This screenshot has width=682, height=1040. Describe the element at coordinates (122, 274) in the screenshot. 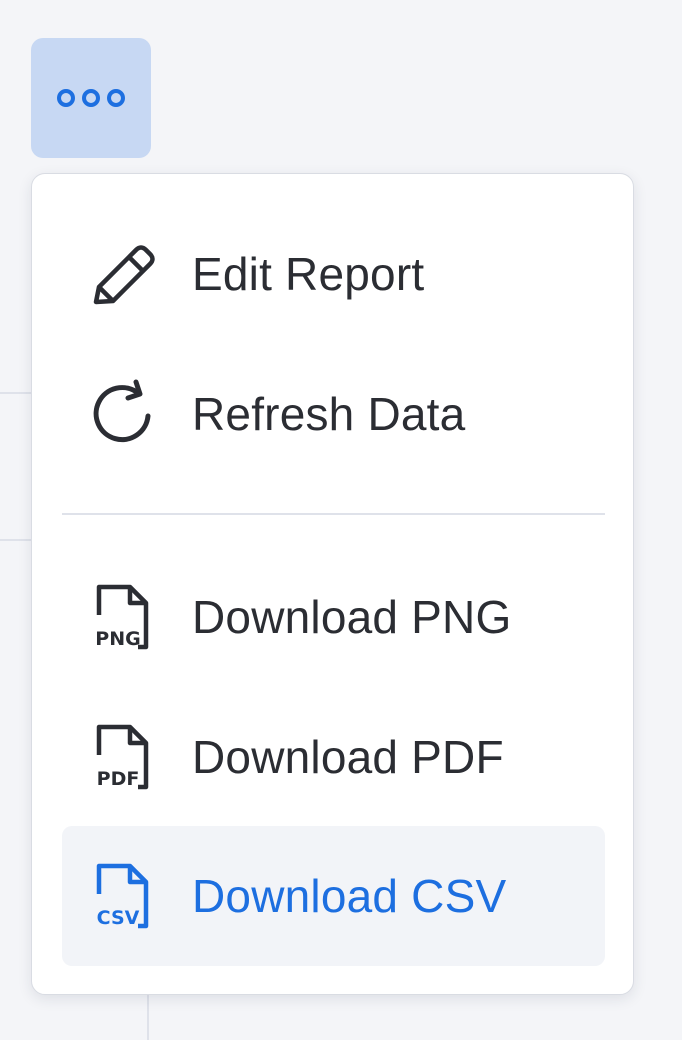

I see `pencil-icon` at that location.